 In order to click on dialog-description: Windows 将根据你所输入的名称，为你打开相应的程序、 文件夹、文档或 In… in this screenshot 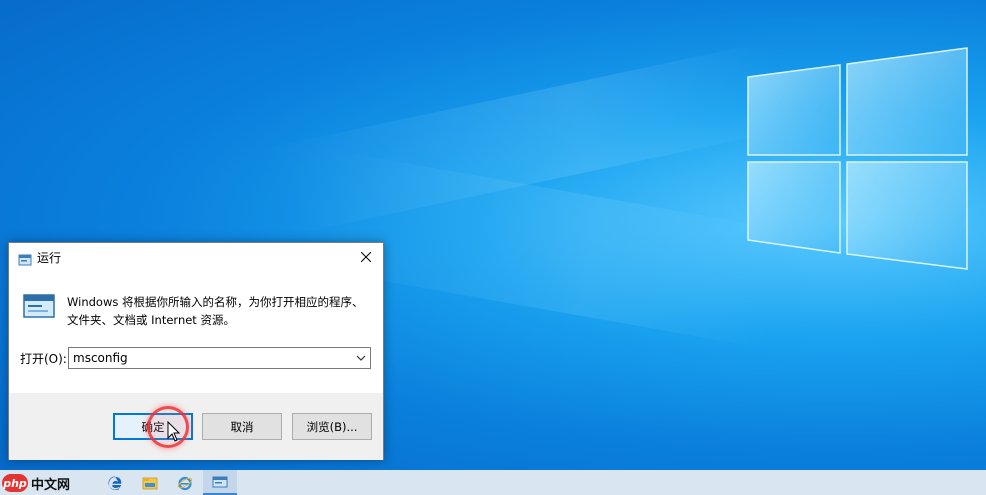, I will do `click(222, 311)`.